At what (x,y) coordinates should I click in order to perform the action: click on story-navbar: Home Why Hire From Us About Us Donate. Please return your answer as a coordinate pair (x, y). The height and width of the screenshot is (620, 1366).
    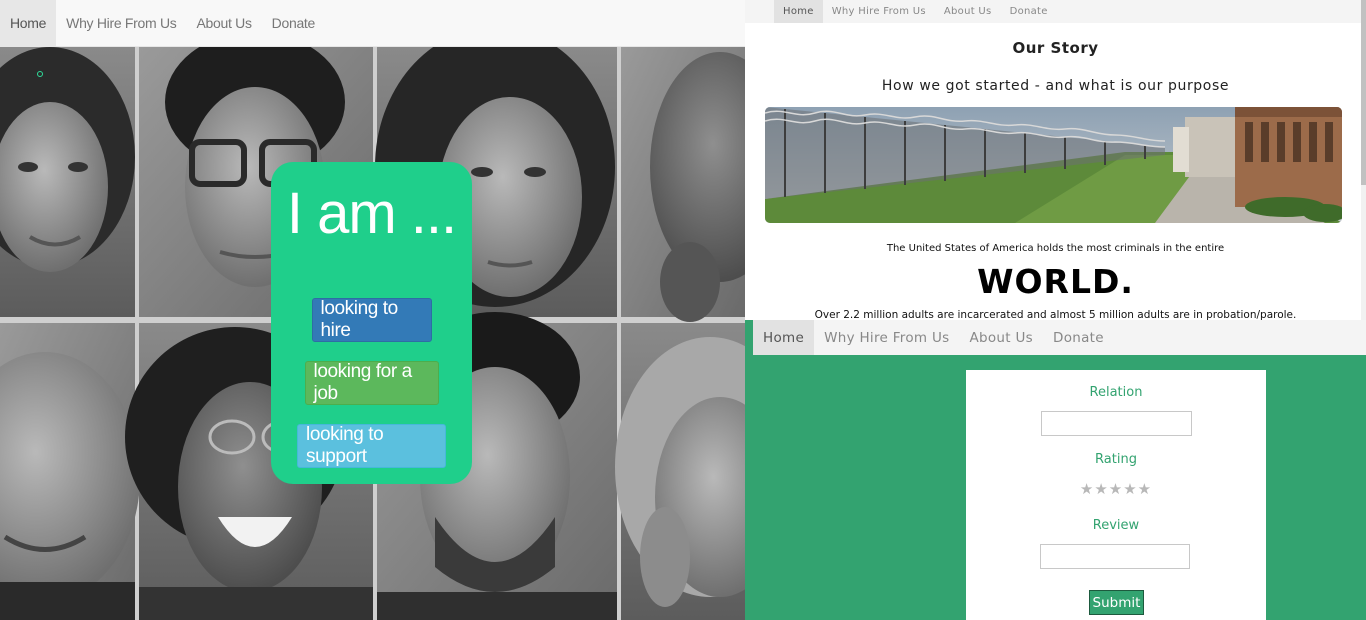
    Looking at the image, I should click on (1055, 11).